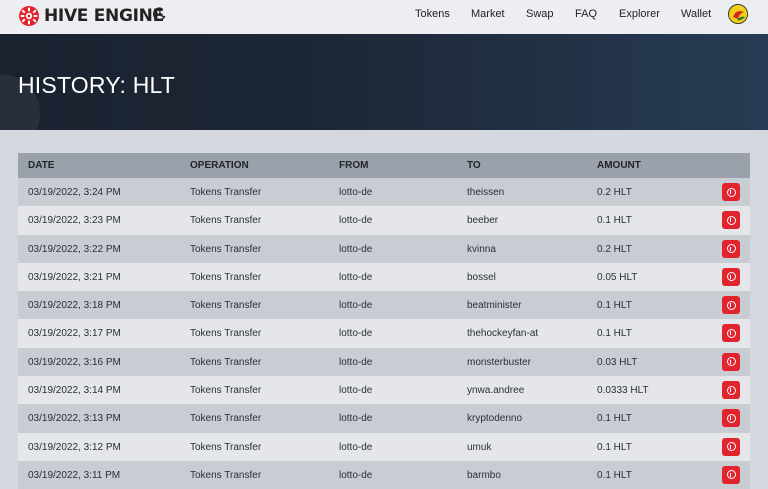 This screenshot has width=768, height=489. Describe the element at coordinates (354, 165) in the screenshot. I see `column-header-from: FROM` at that location.